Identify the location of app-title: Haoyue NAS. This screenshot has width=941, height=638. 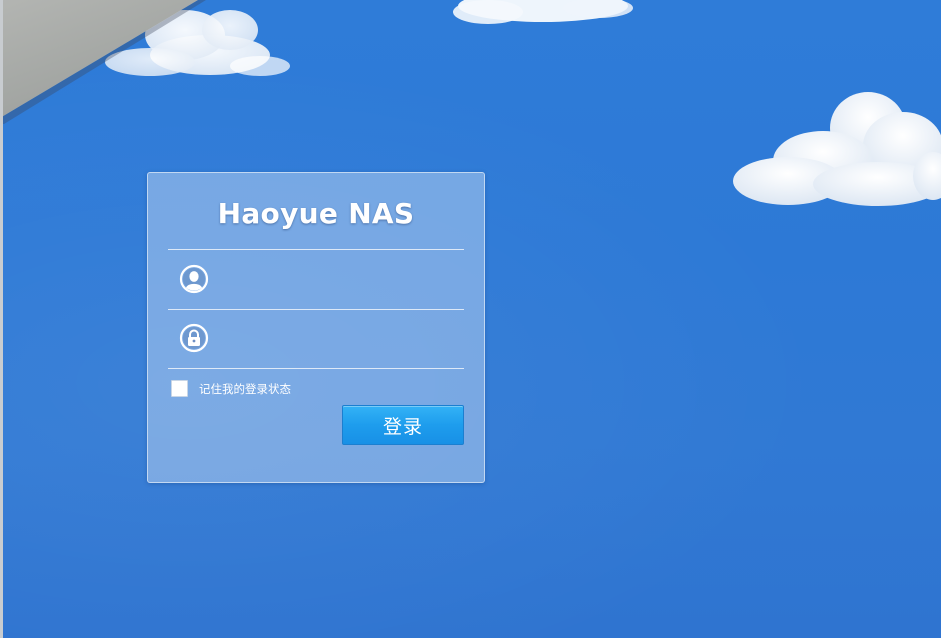
(316, 213).